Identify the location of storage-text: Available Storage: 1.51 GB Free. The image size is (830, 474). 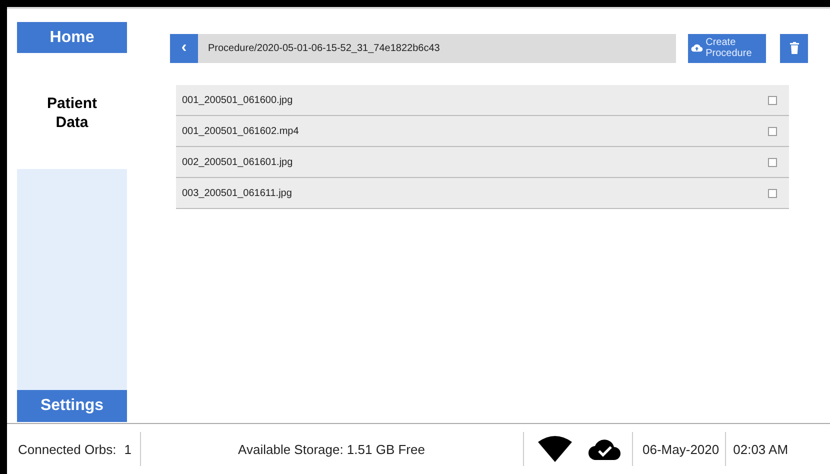
(332, 449).